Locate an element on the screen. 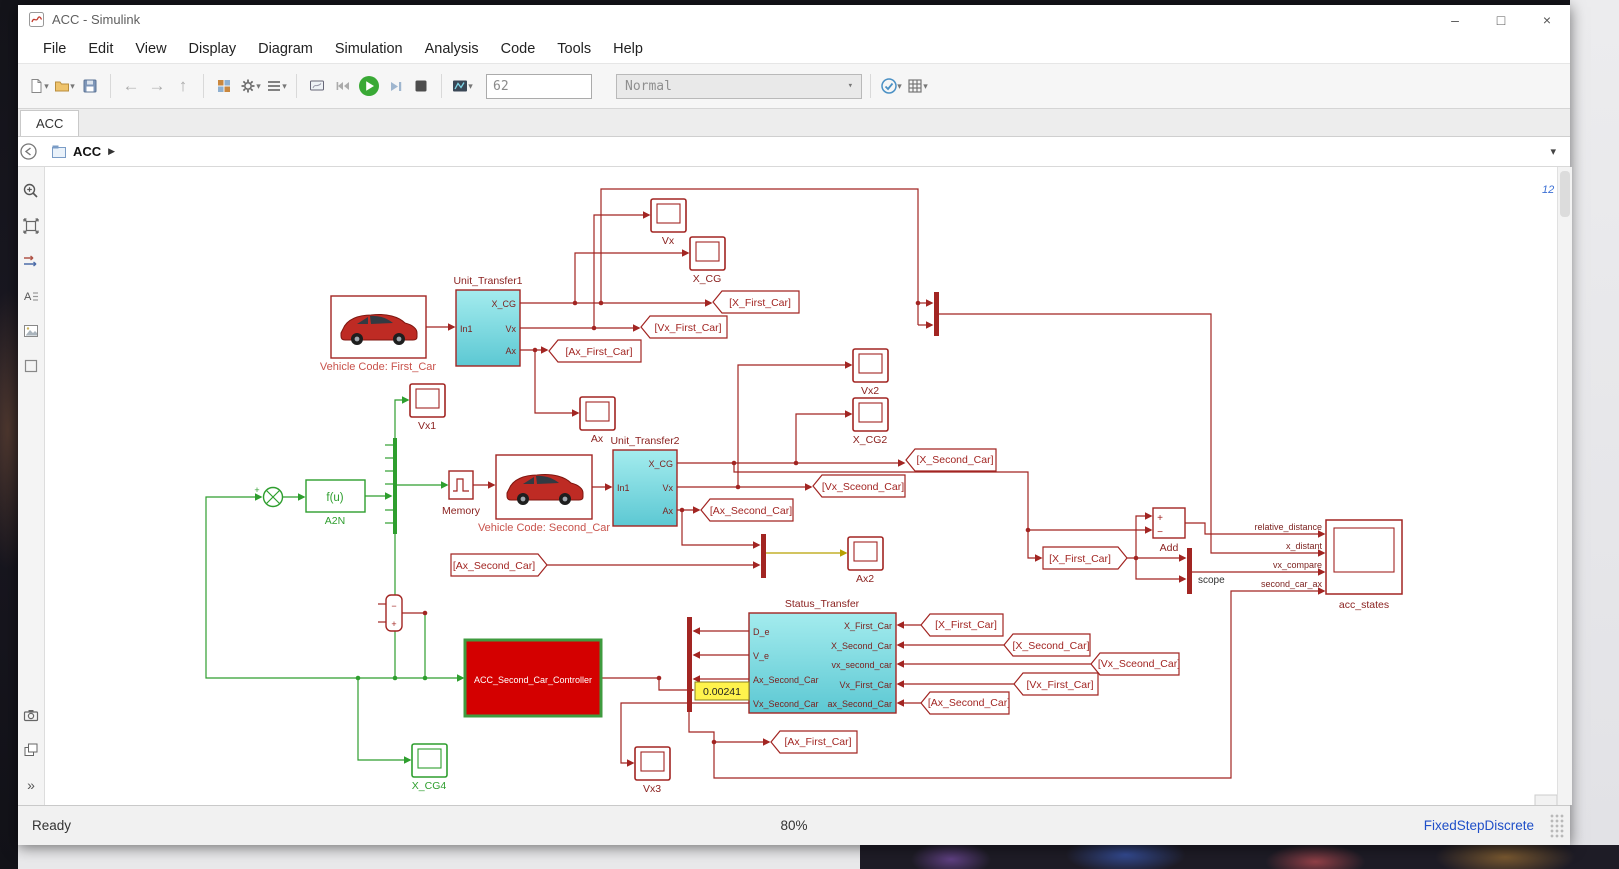  mux-ax2 is located at coordinates (763, 556).